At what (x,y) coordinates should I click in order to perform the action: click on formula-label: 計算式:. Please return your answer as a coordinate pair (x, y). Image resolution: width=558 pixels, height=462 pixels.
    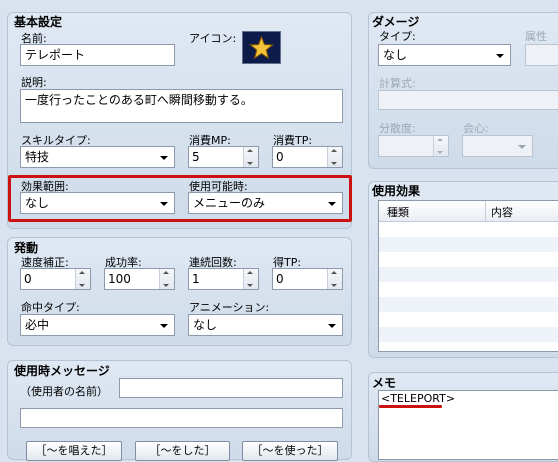
    Looking at the image, I should click on (397, 83).